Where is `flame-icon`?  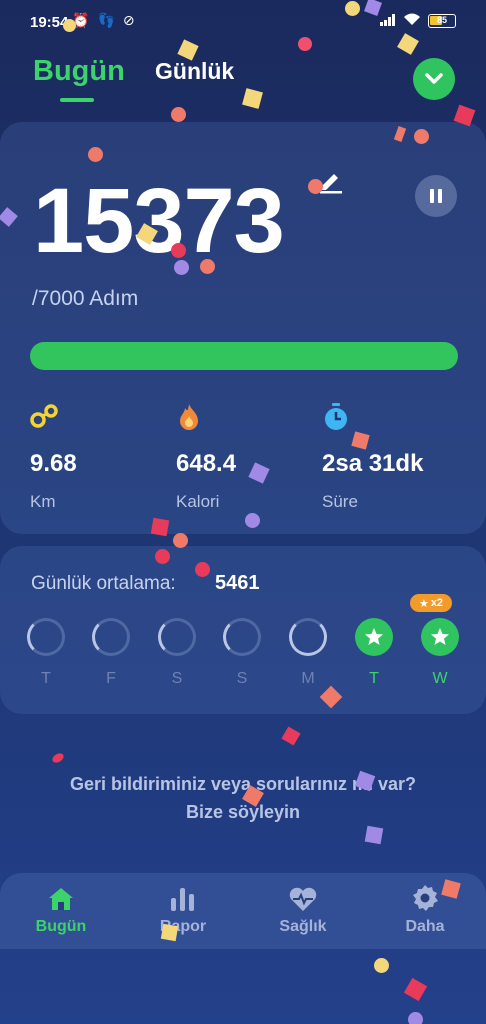 flame-icon is located at coordinates (246, 417).